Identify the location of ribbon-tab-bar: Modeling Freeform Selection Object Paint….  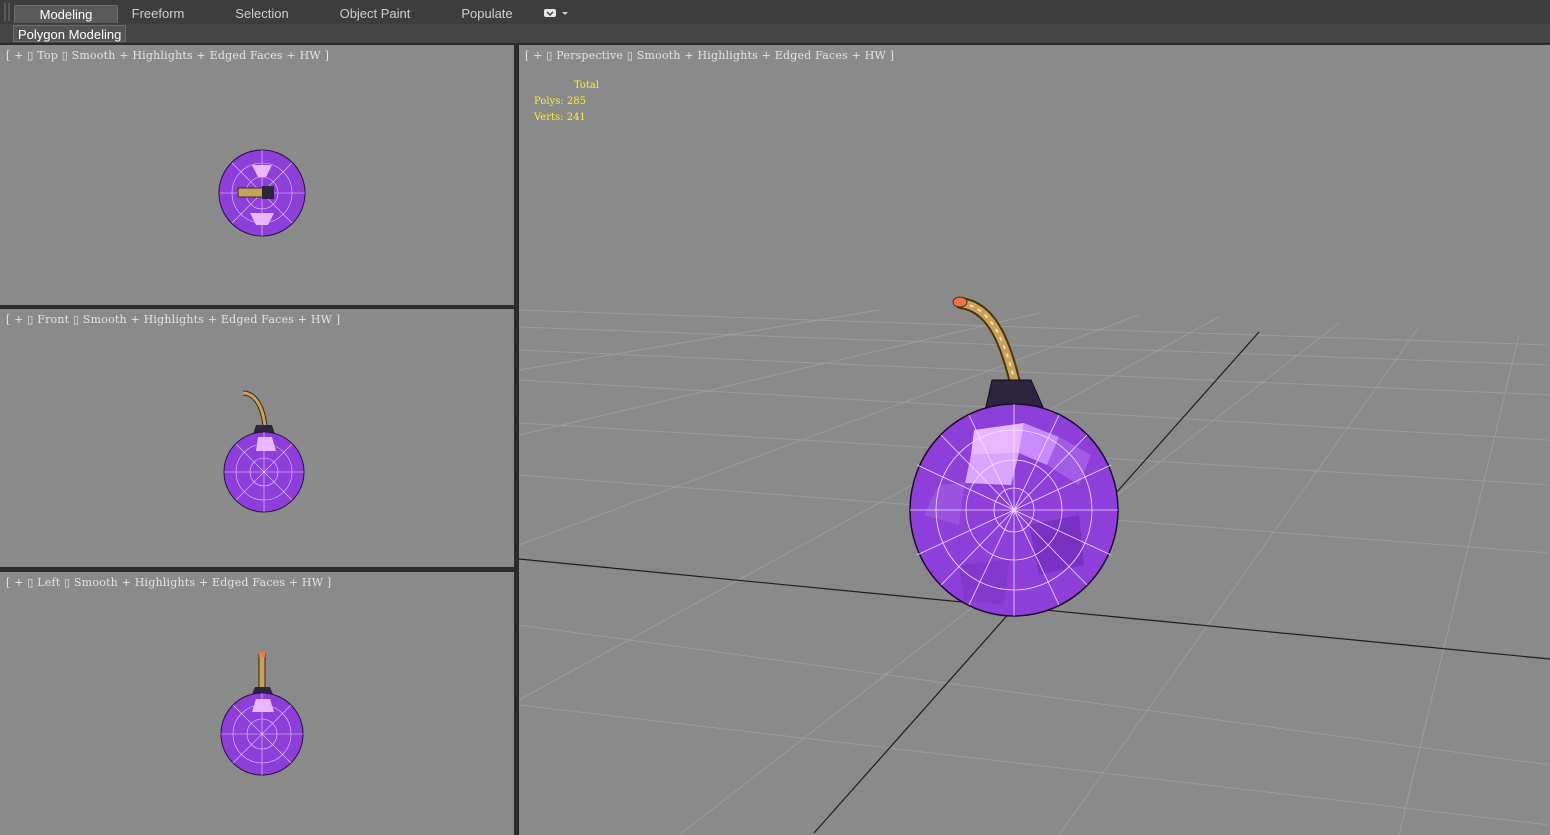
(775, 12).